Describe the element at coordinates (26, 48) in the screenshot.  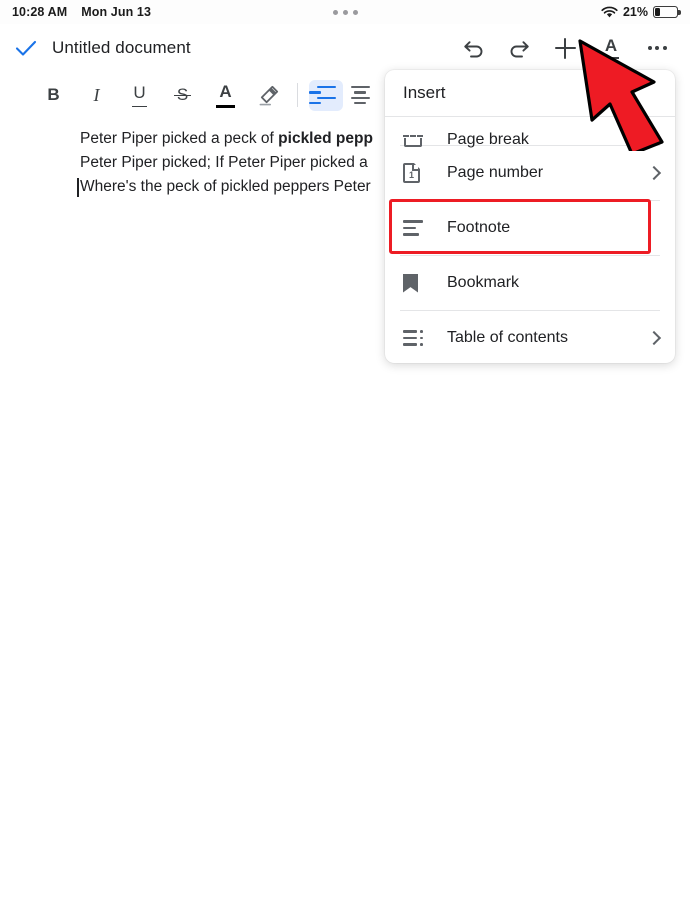
I see `checkmark-icon` at that location.